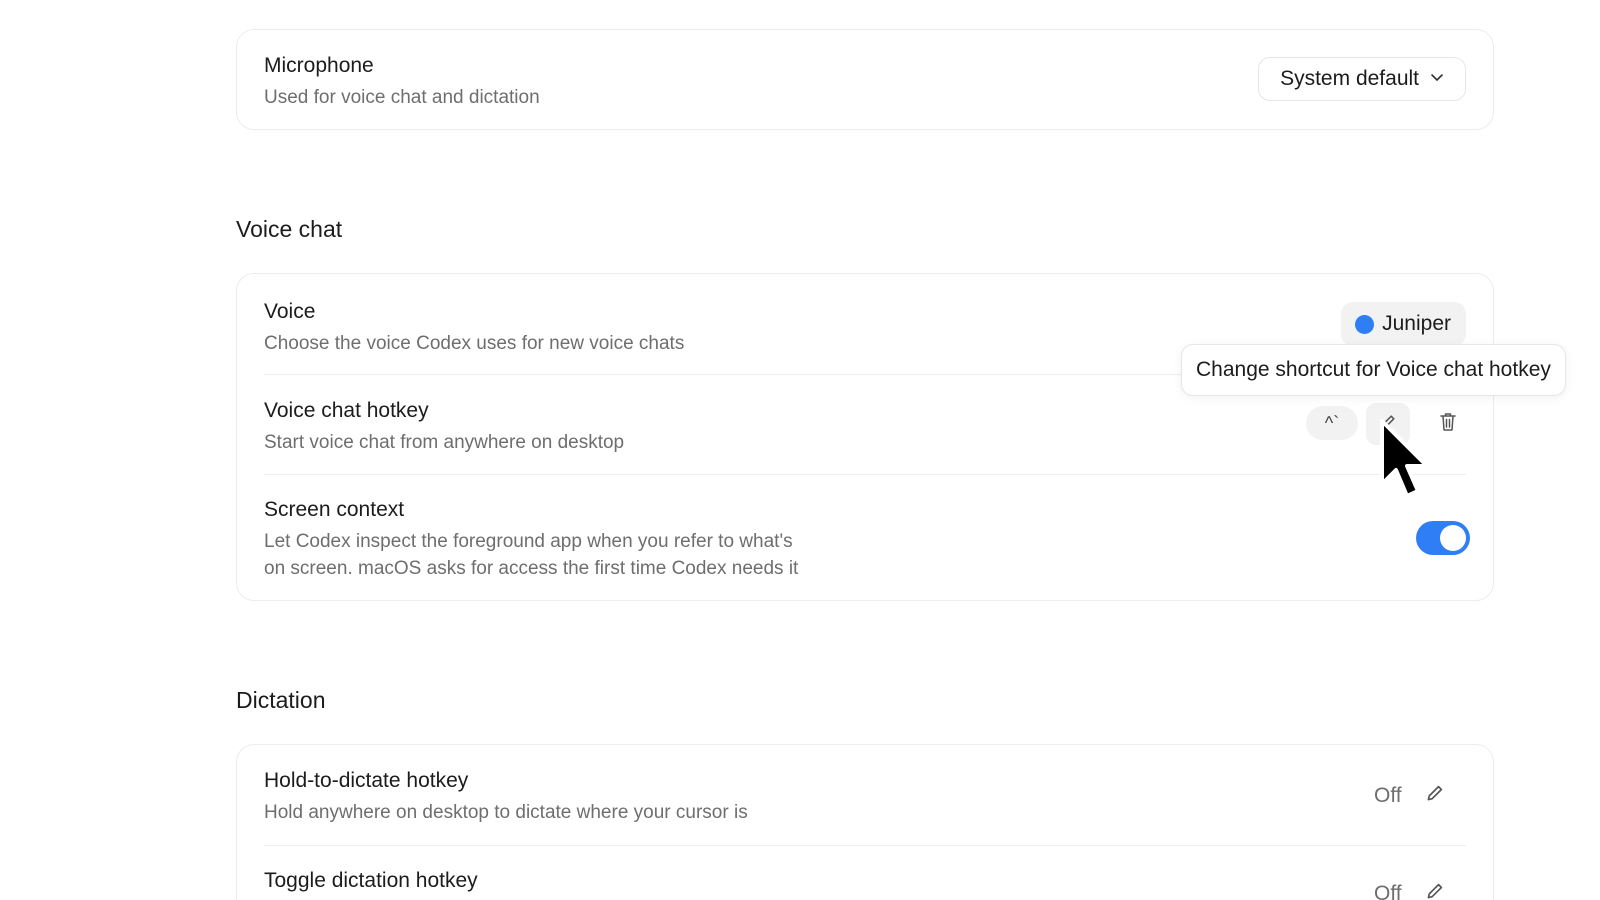  Describe the element at coordinates (290, 311) in the screenshot. I see `voice-title: Voice` at that location.